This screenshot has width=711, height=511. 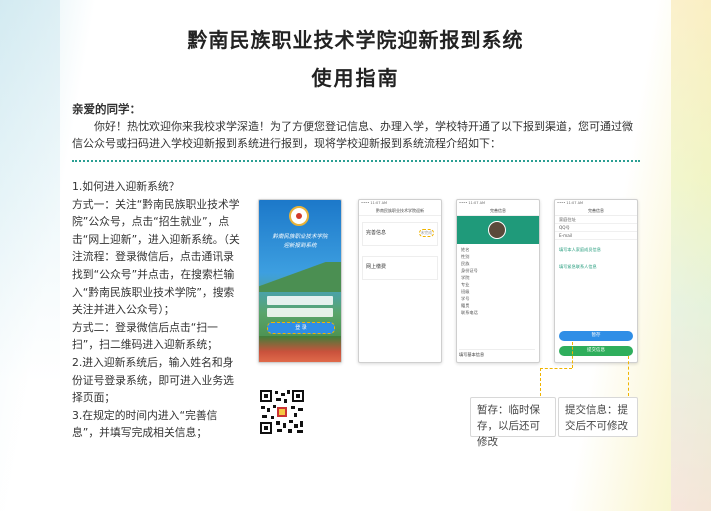 What do you see at coordinates (540, 382) in the screenshot?
I see `connector-save-drop` at bounding box center [540, 382].